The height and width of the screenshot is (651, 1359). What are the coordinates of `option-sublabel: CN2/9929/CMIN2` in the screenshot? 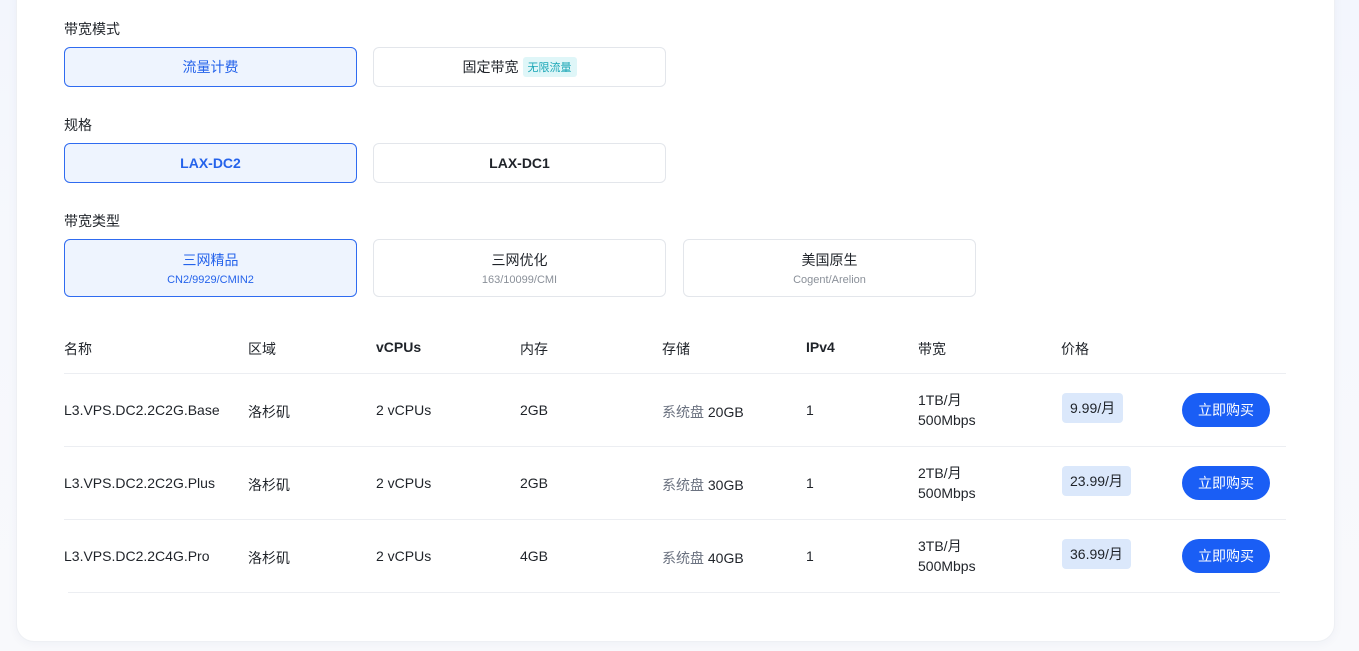 It's located at (210, 280).